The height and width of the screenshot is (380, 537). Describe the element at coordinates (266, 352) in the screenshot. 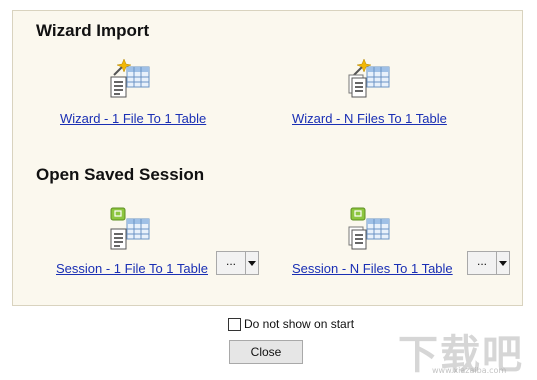

I see `close-button: Close` at that location.